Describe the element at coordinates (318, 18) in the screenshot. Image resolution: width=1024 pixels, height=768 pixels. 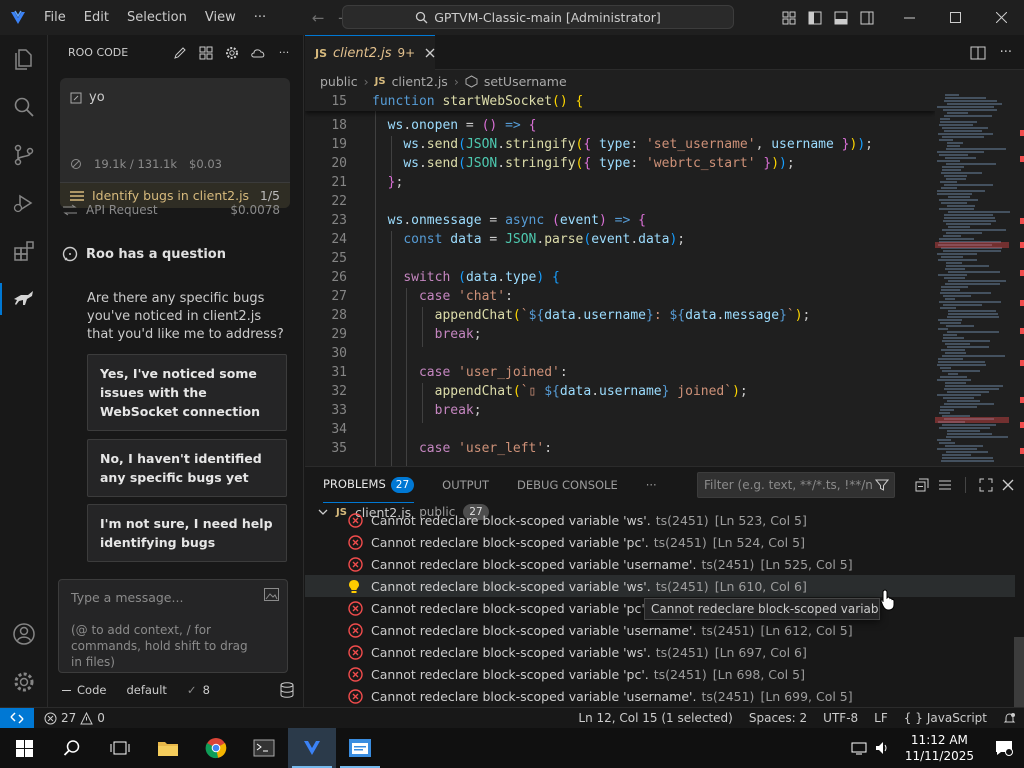
I see `back-arrow-icon: ←` at that location.